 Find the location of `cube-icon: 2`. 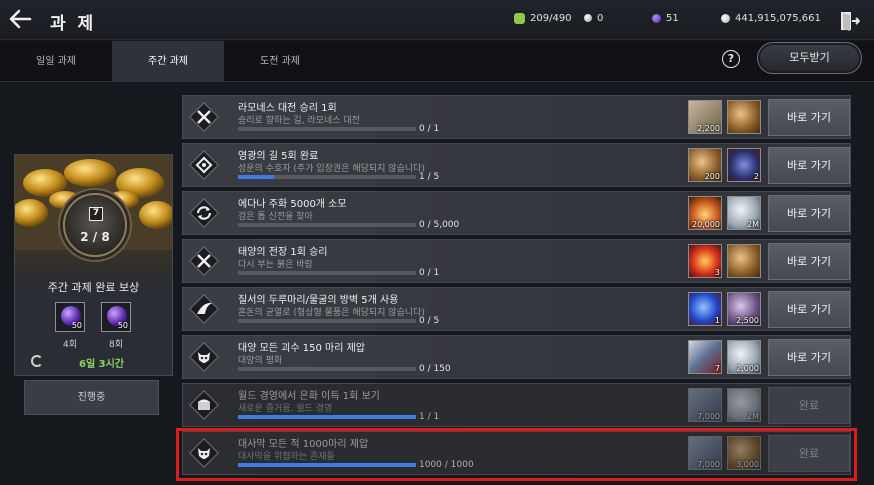

cube-icon: 2 is located at coordinates (744, 165).